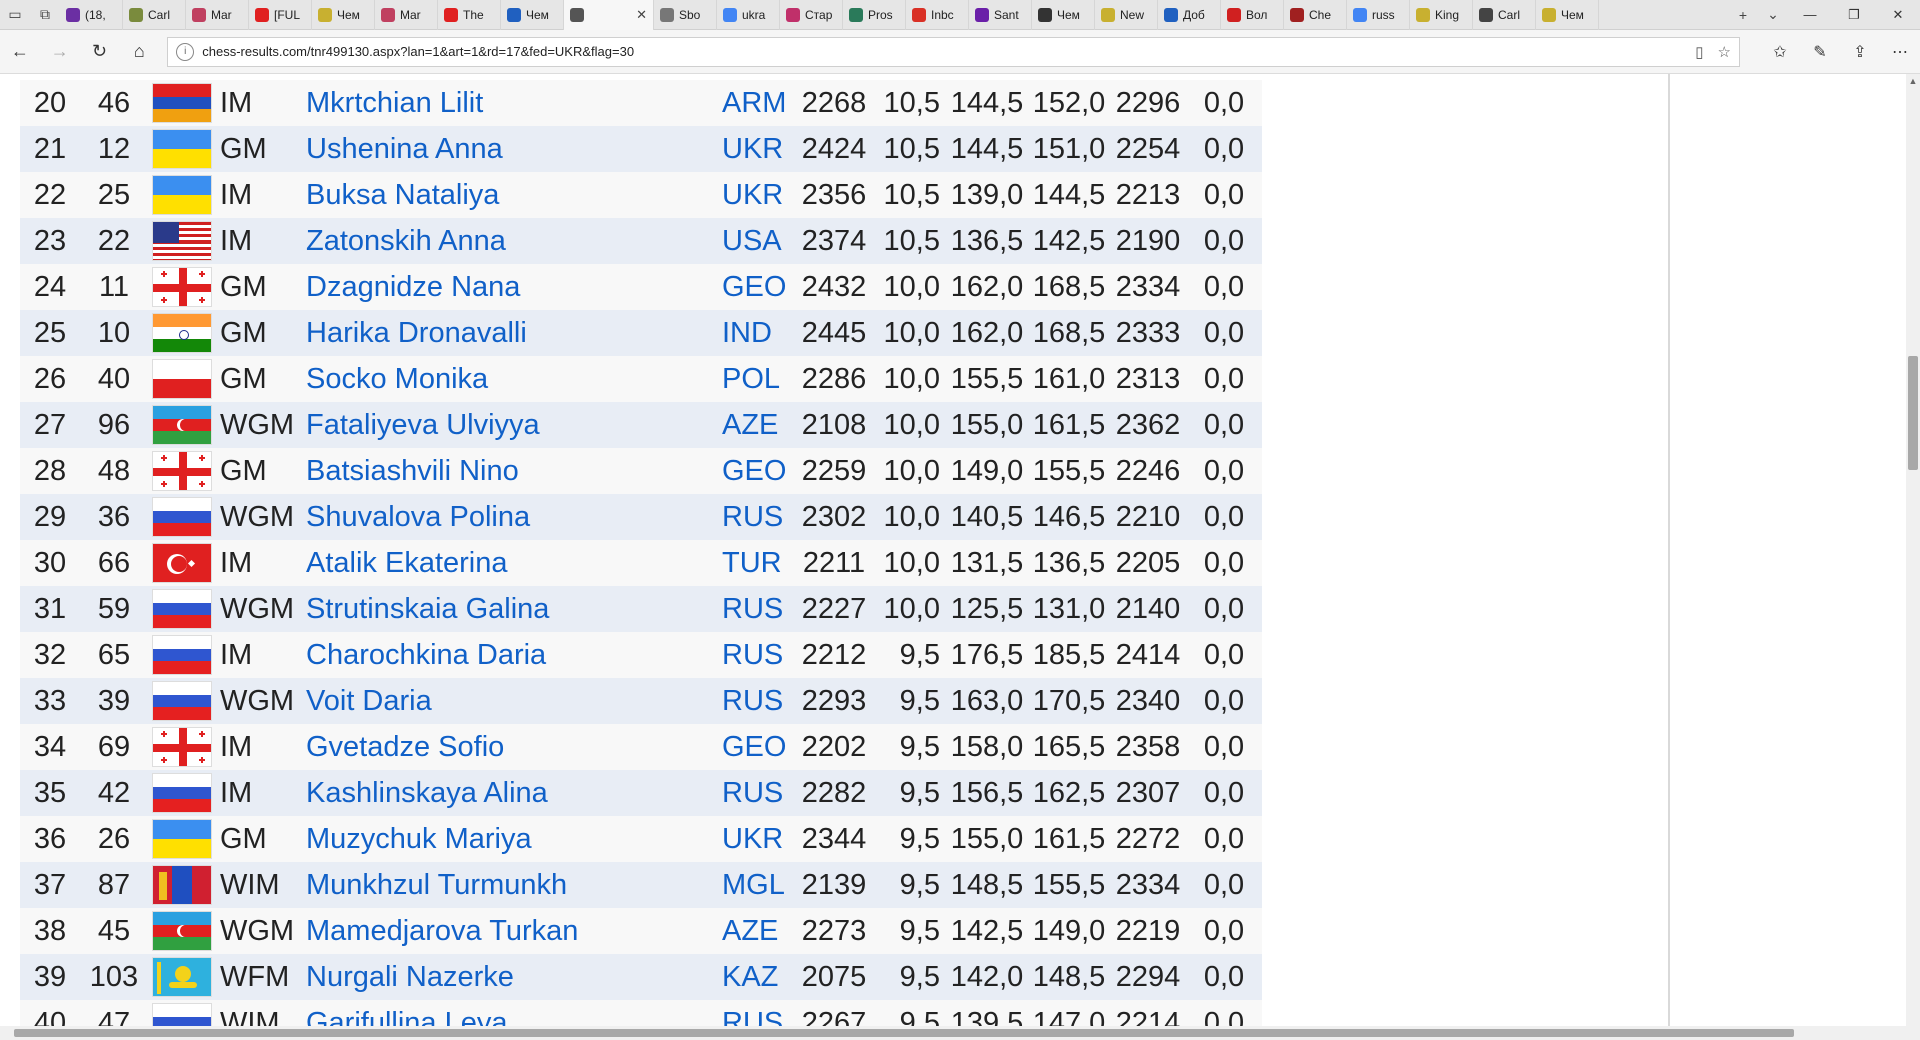 This screenshot has height=1040, width=1920. Describe the element at coordinates (182, 977) in the screenshot. I see `flag-cell` at that location.